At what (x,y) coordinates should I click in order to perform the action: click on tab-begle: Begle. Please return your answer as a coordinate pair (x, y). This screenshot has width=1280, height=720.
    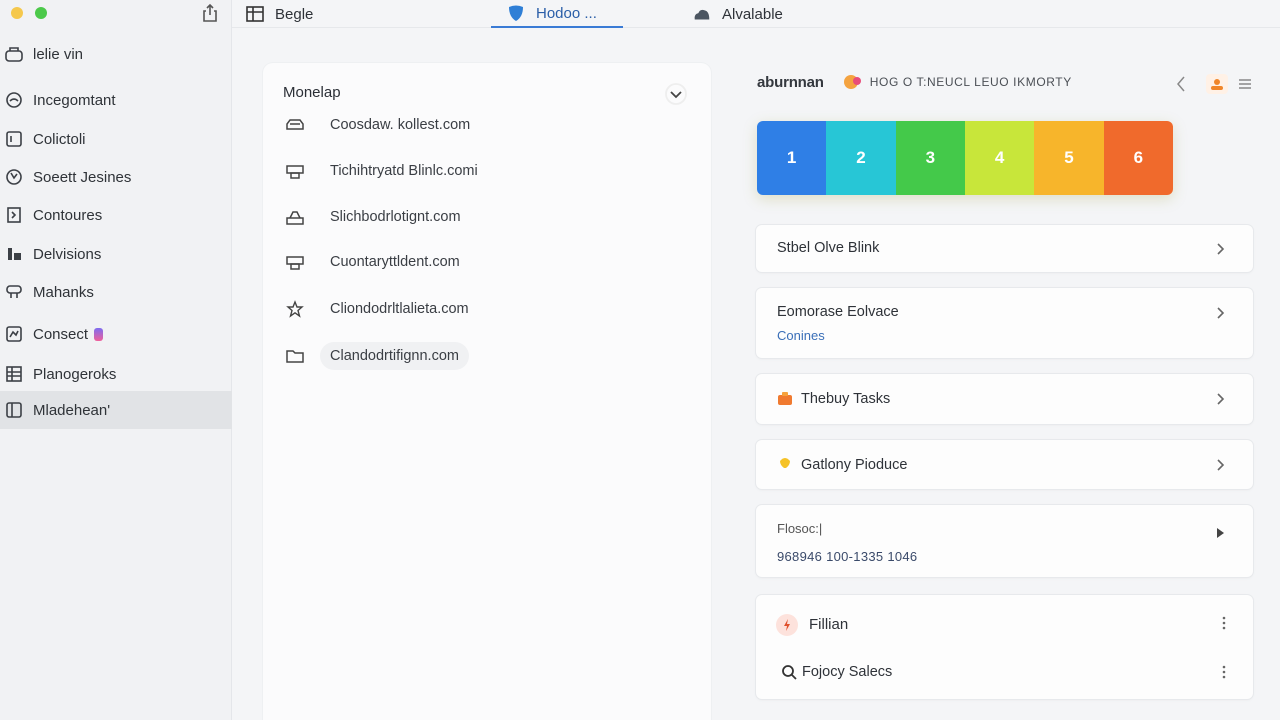
    Looking at the image, I should click on (279, 14).